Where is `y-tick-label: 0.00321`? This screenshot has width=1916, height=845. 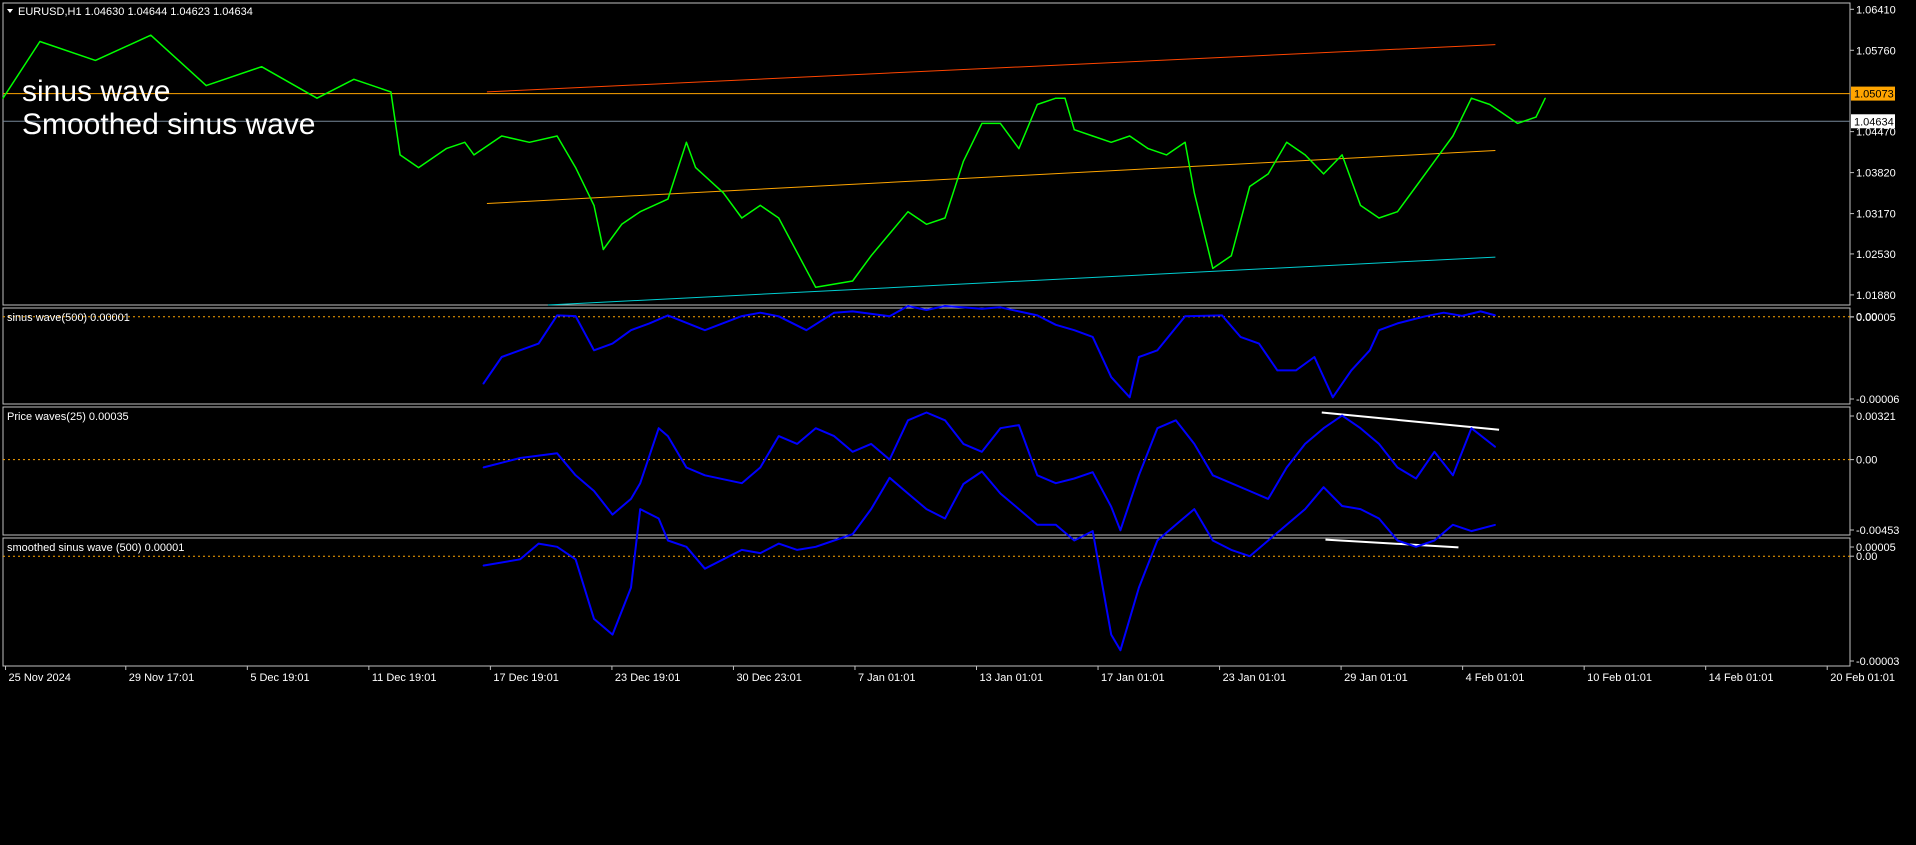
y-tick-label: 0.00321 is located at coordinates (1876, 417).